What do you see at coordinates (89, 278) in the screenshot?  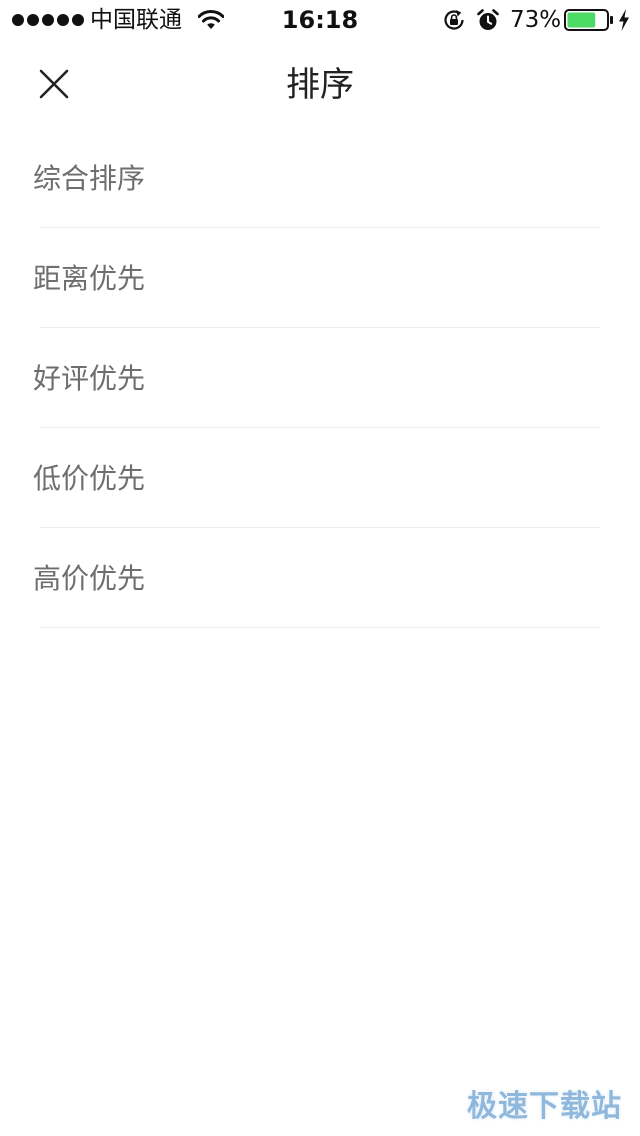 I see `sort-option-label: 距离优先` at bounding box center [89, 278].